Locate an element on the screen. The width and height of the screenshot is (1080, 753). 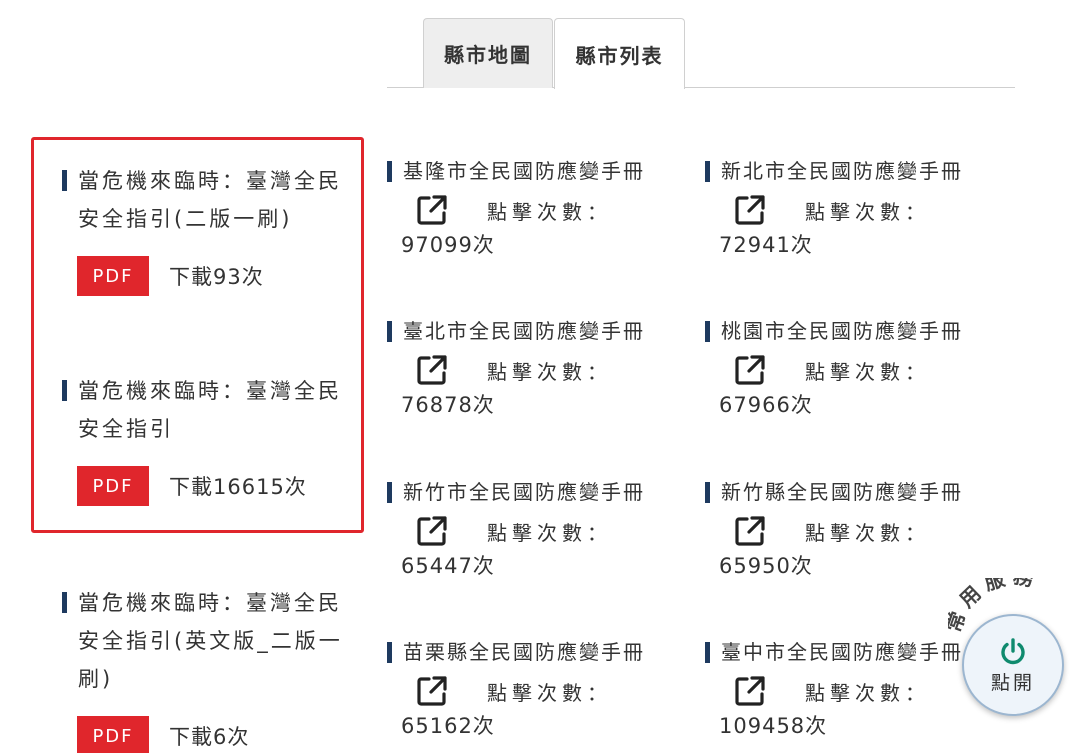
city-title: 苗栗縣全民國防應變手冊 is located at coordinates (537, 652).